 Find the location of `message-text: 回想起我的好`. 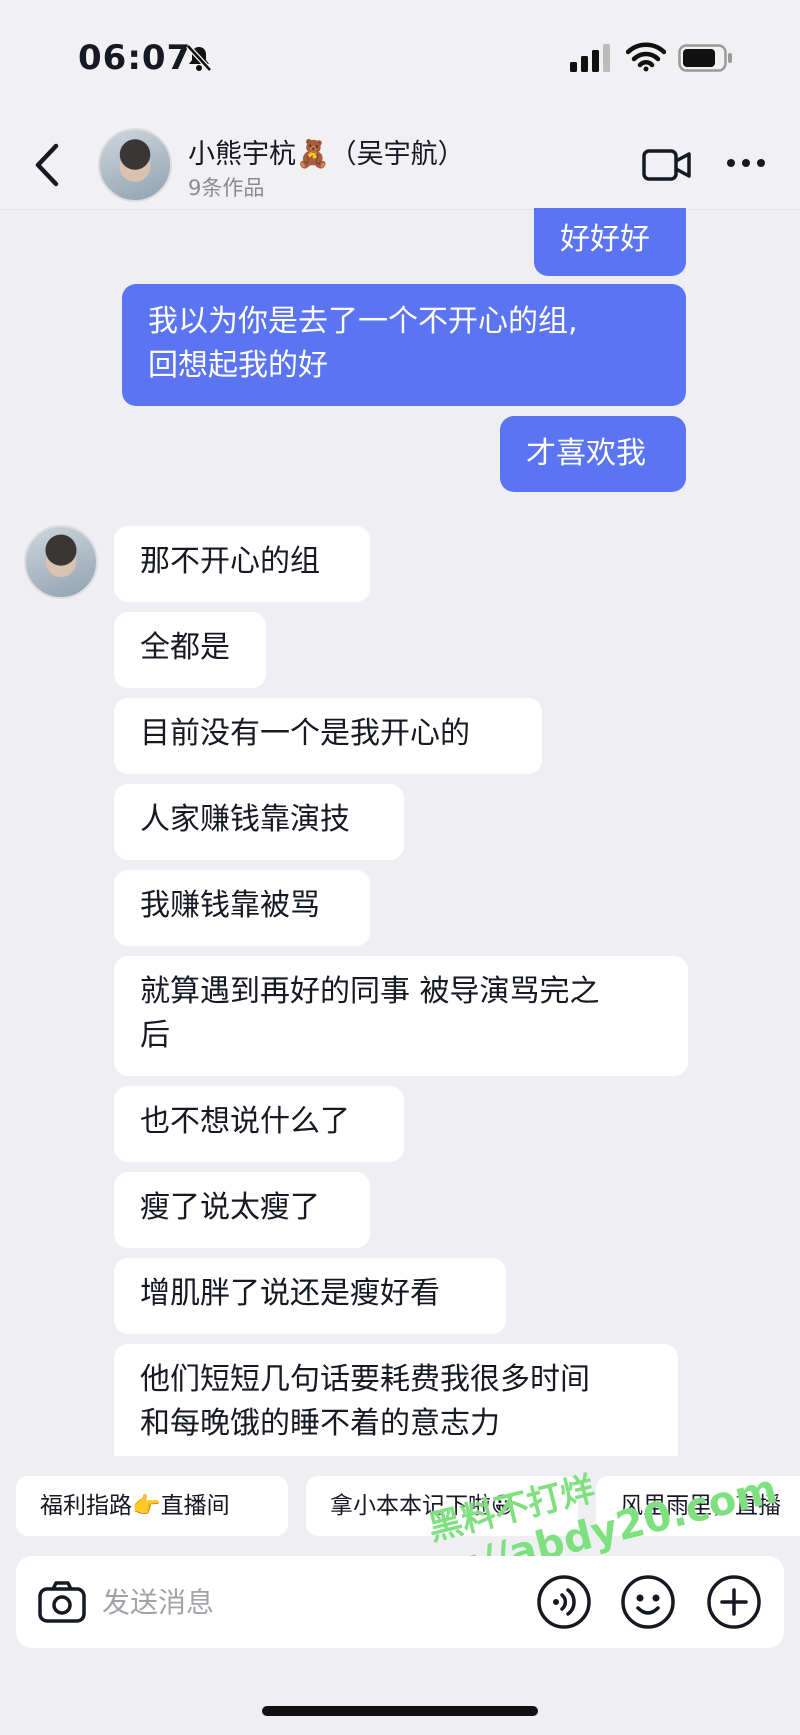

message-text: 回想起我的好 is located at coordinates (238, 365).